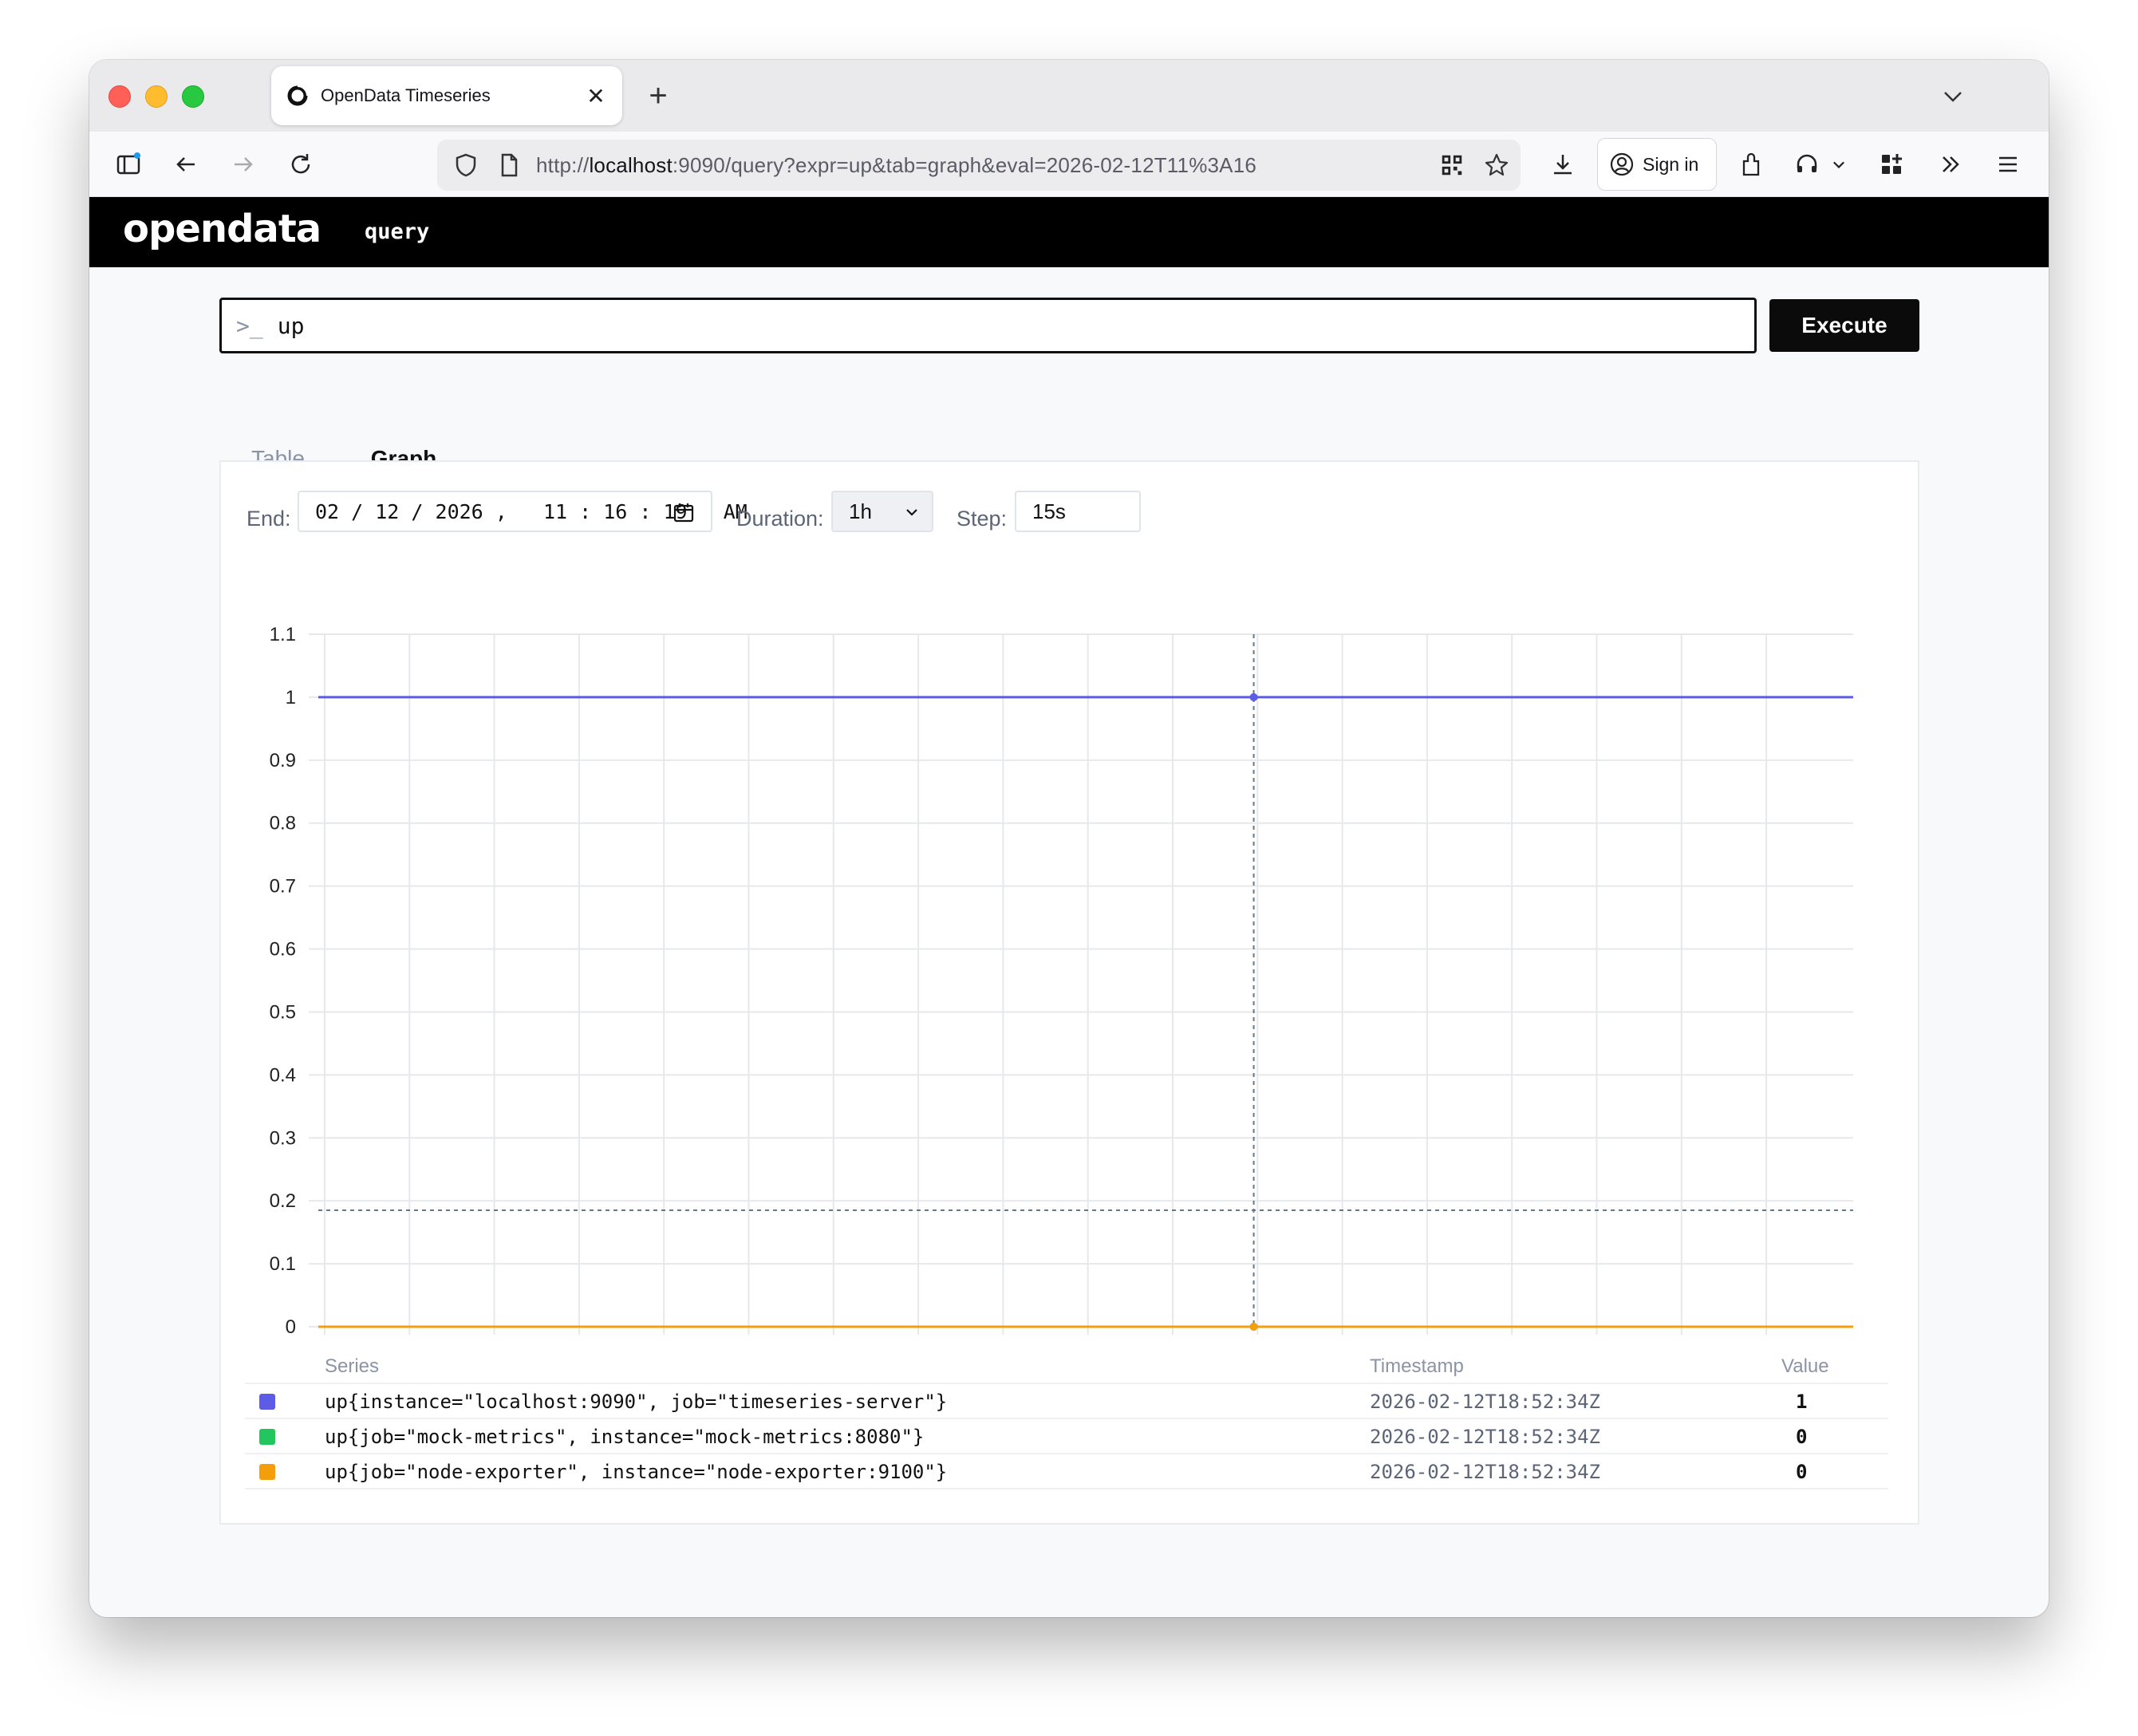 This screenshot has width=2138, height=1736. I want to click on tab-strip: OpenData Timeseries ✕ +, so click(1069, 96).